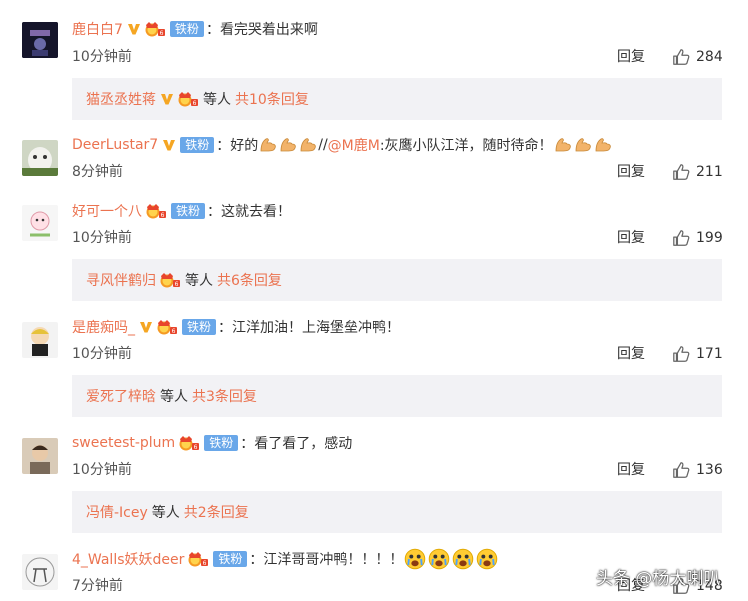  I want to click on username: DeerLustar7, so click(115, 145).